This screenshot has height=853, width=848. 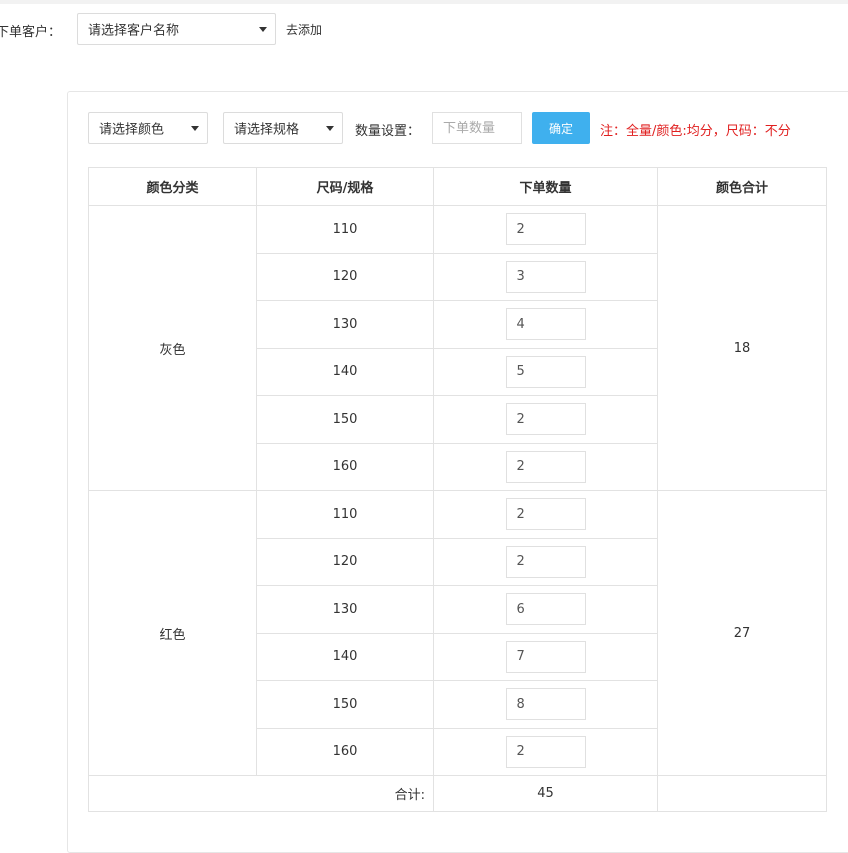 I want to click on top-divider, so click(x=424, y=2).